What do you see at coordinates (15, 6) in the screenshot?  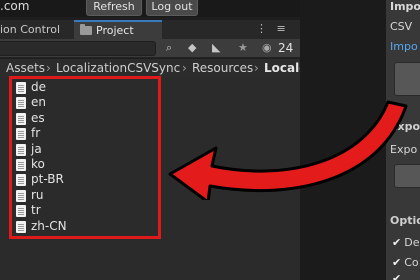 I see `account-label: .com` at bounding box center [15, 6].